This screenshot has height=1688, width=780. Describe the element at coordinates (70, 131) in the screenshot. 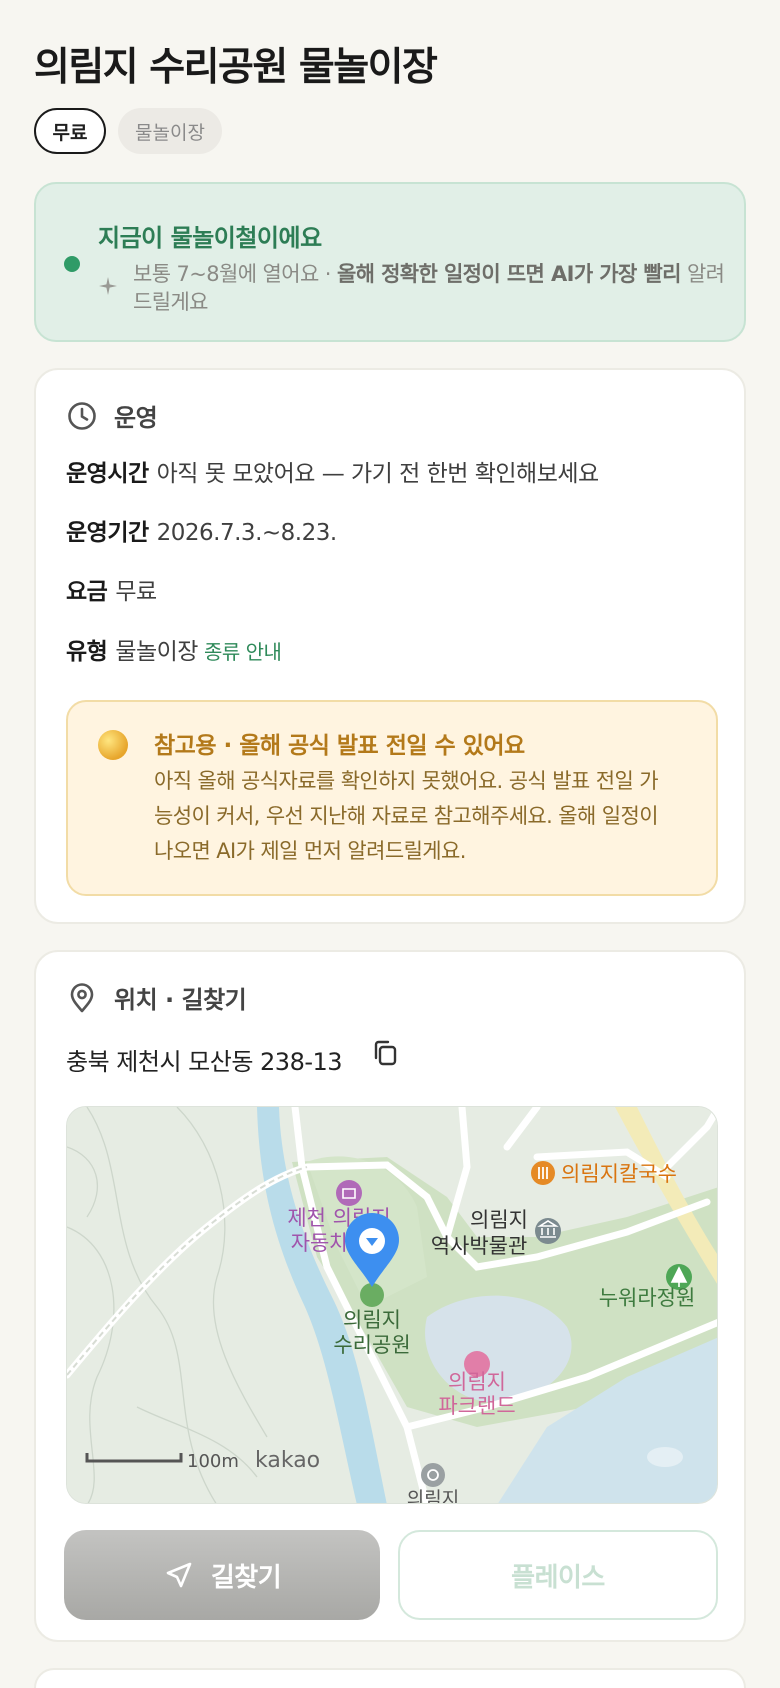

I see `price-chip: 무료` at that location.